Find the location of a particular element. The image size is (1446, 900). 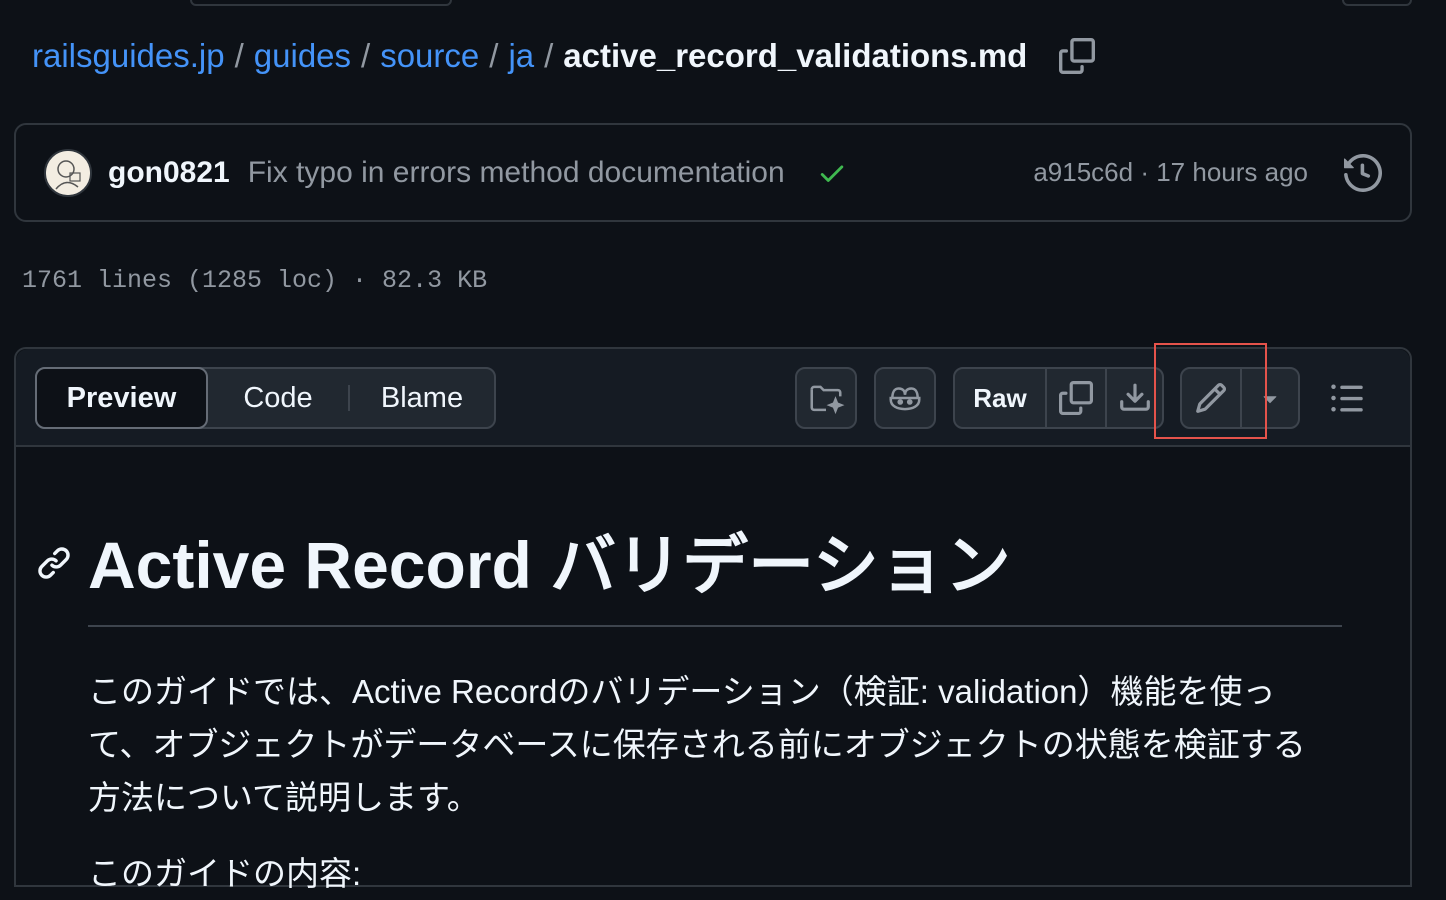

folder-sparkle-icon is located at coordinates (827, 400).